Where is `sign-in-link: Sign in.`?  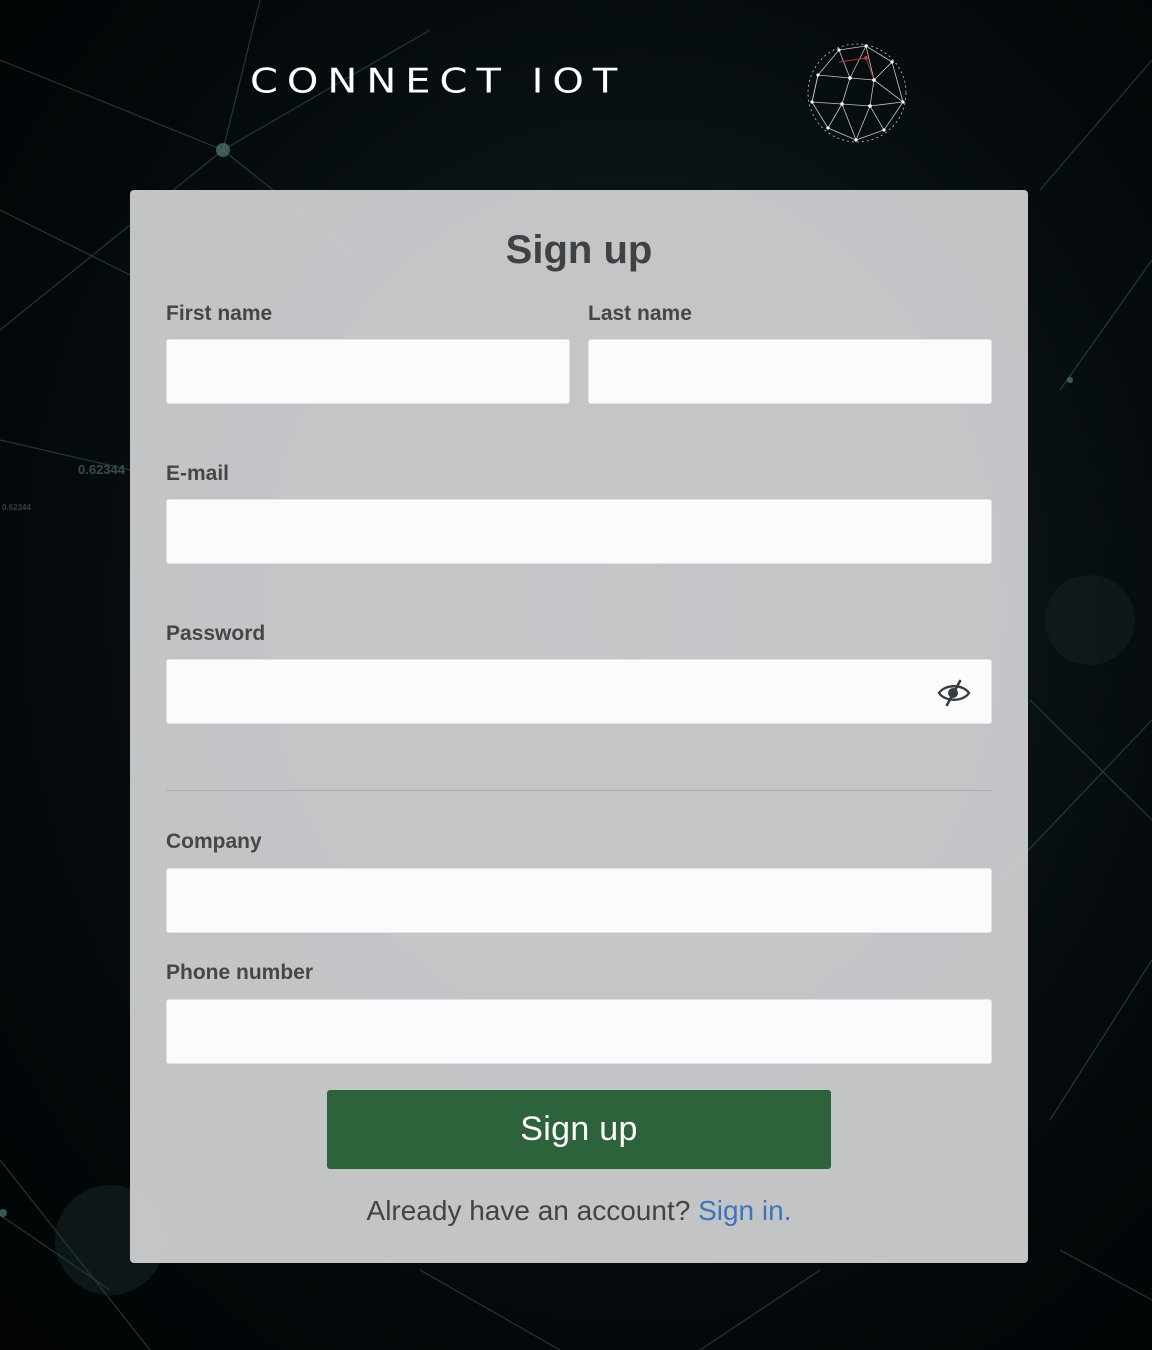
sign-in-link: Sign in. is located at coordinates (744, 1210).